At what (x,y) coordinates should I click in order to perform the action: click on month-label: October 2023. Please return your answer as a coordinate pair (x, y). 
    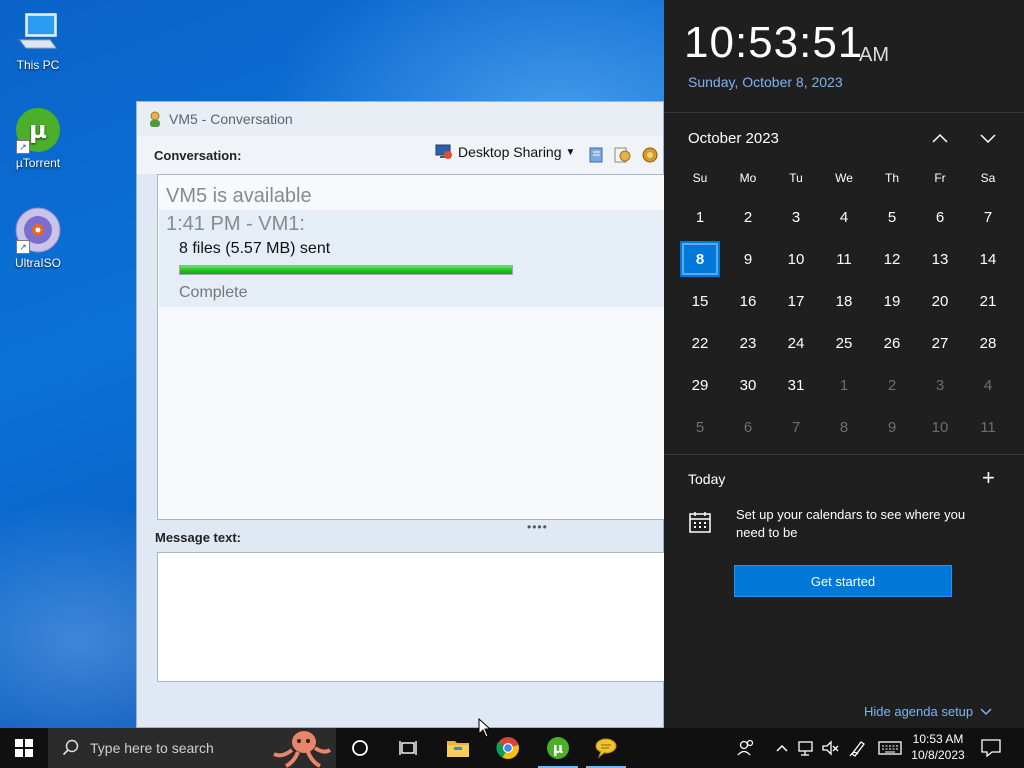
    Looking at the image, I should click on (733, 138).